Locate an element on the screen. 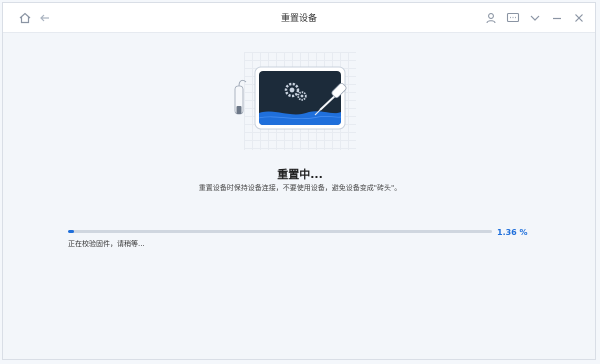 This screenshot has width=600, height=364. progress-bar is located at coordinates (280, 231).